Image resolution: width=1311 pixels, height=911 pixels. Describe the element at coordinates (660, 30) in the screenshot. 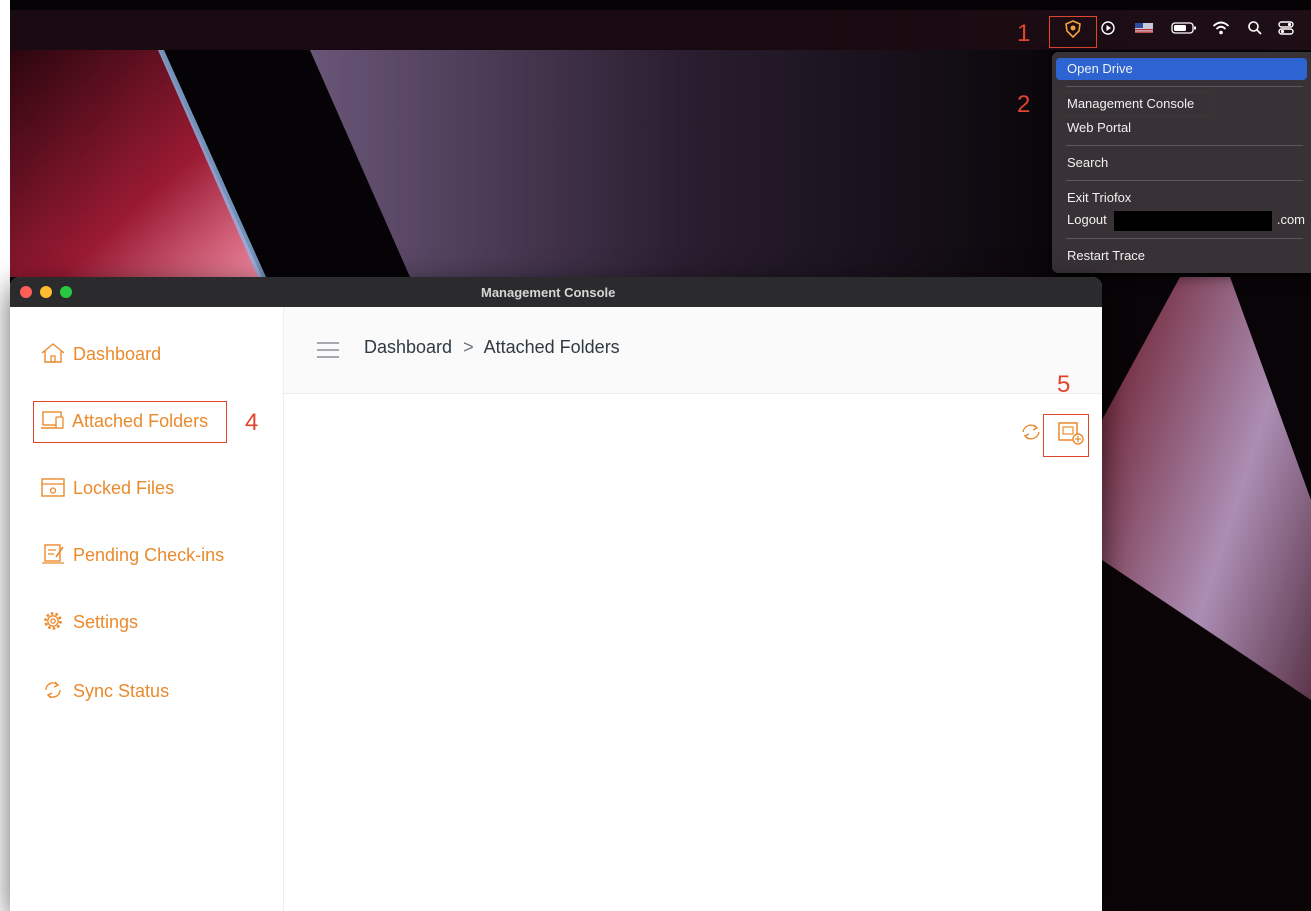

I see `menu-bar` at that location.